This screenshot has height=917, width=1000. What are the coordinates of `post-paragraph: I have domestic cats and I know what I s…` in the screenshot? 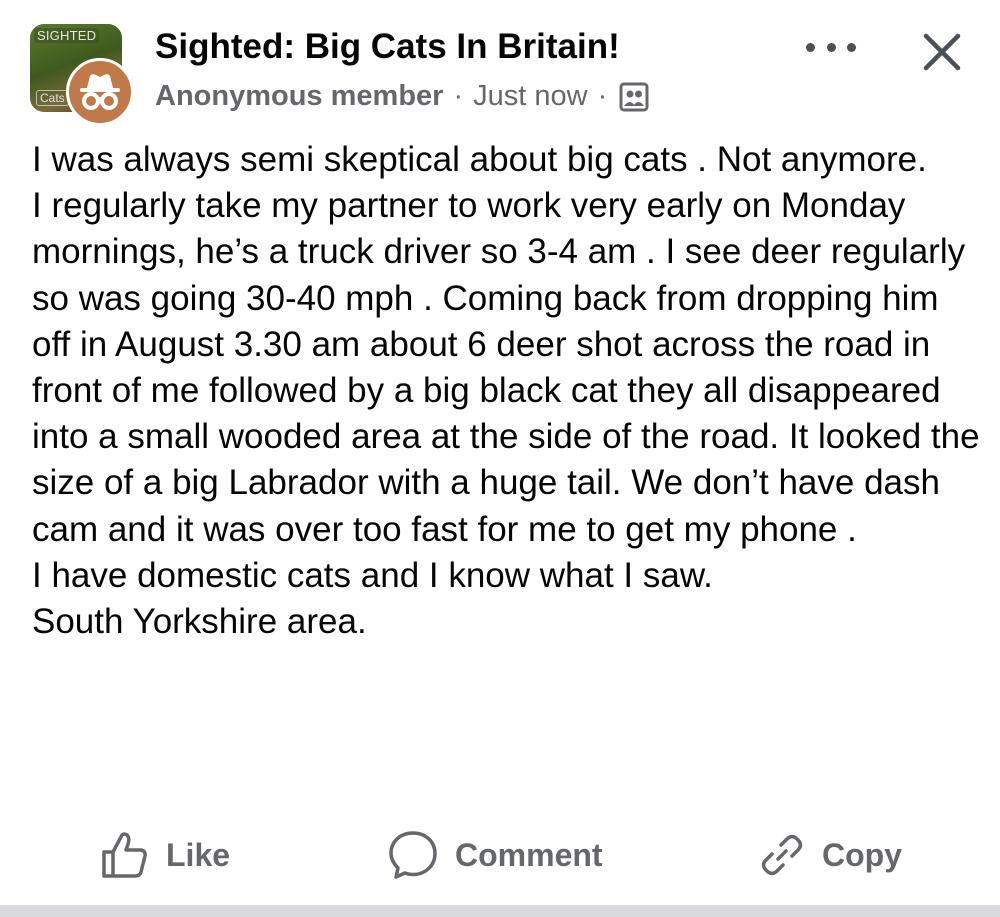 It's located at (372, 575).